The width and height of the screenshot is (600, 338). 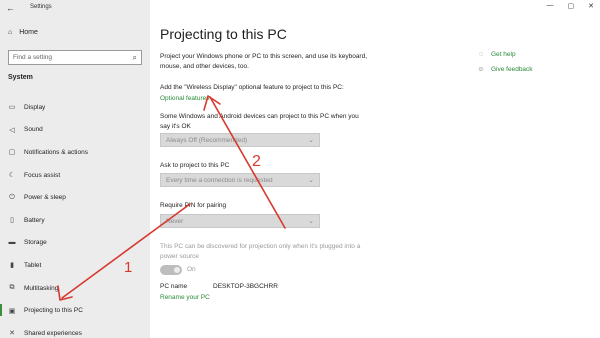 I want to click on home-icon: ⌂, so click(x=10, y=32).